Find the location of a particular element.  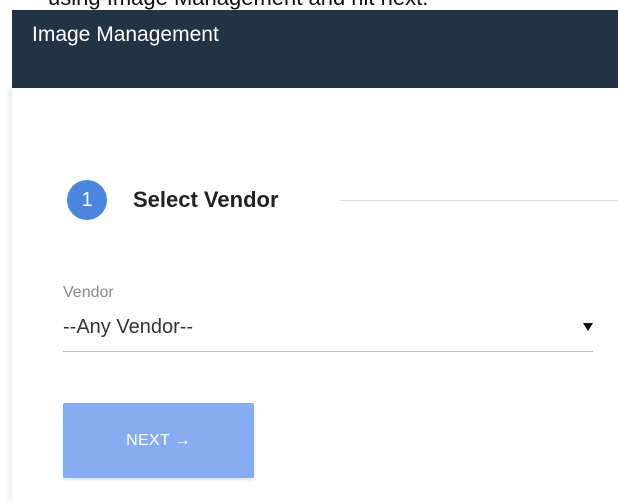

caption-text: using Image Management and hit next. is located at coordinates (238, 5).